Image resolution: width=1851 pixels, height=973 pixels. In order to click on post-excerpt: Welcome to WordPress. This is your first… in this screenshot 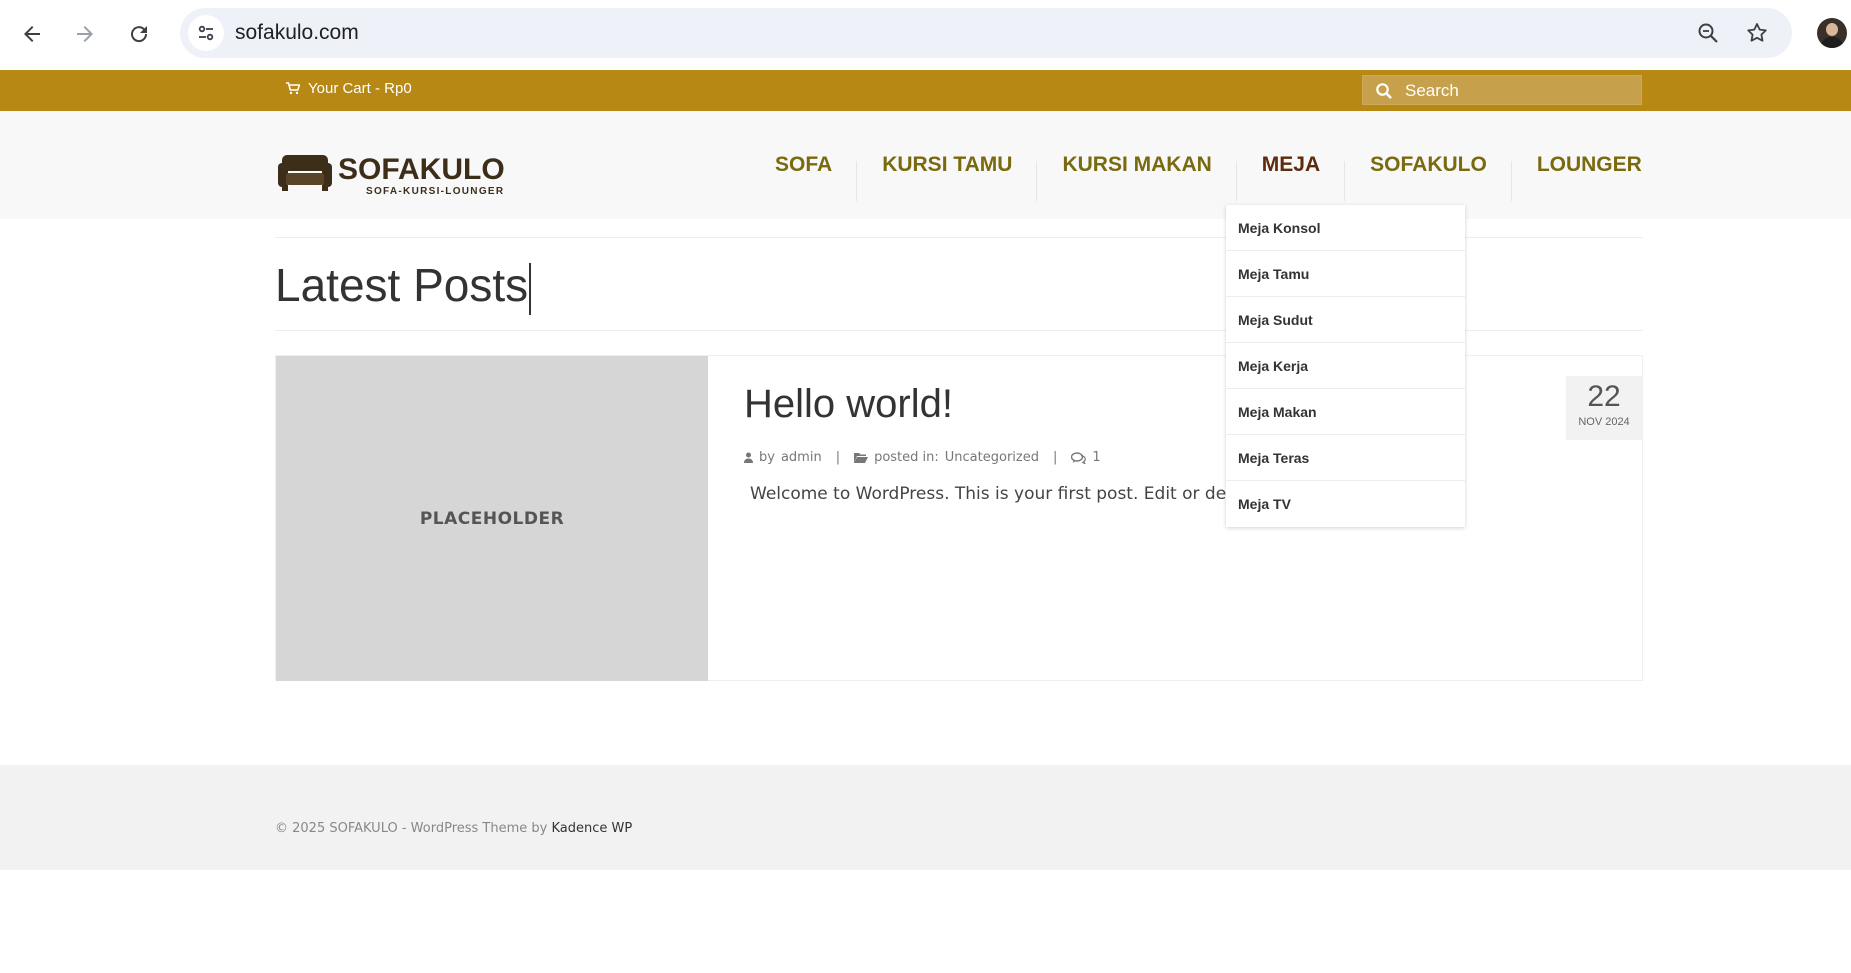, I will do `click(988, 494)`.